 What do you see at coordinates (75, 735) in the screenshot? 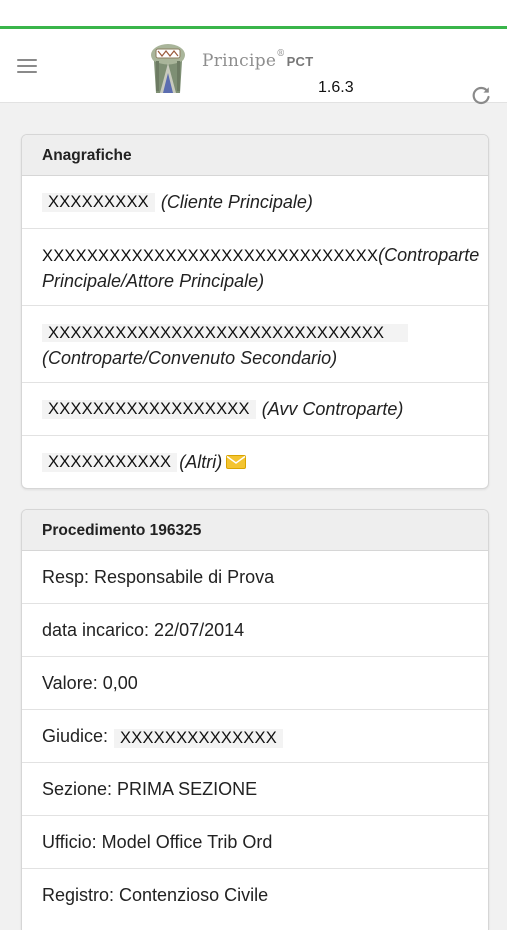
I see `giudice-label: Giudice:` at bounding box center [75, 735].